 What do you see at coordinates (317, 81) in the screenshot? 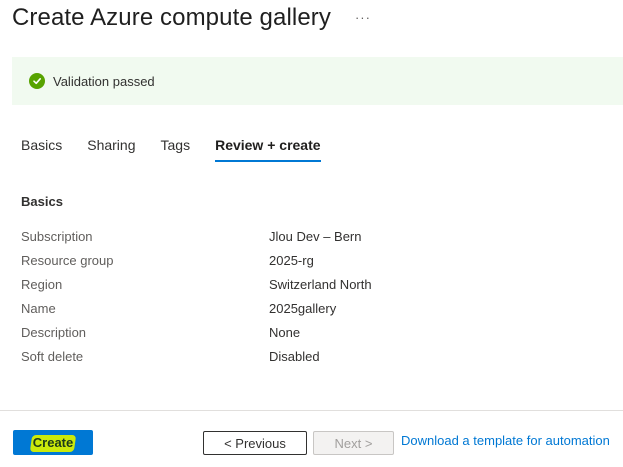
I see `validation-banner: Validation passed` at bounding box center [317, 81].